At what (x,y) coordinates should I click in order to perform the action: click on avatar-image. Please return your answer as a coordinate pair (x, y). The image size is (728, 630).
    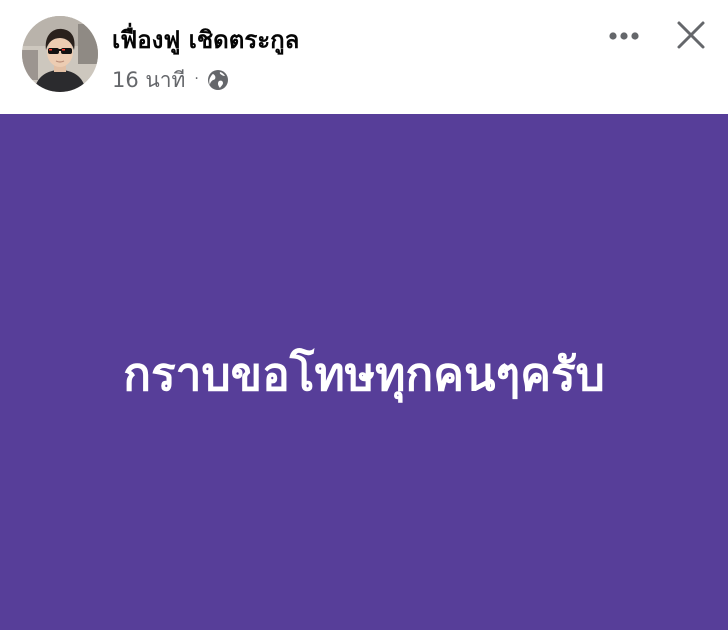
    Looking at the image, I should click on (60, 54).